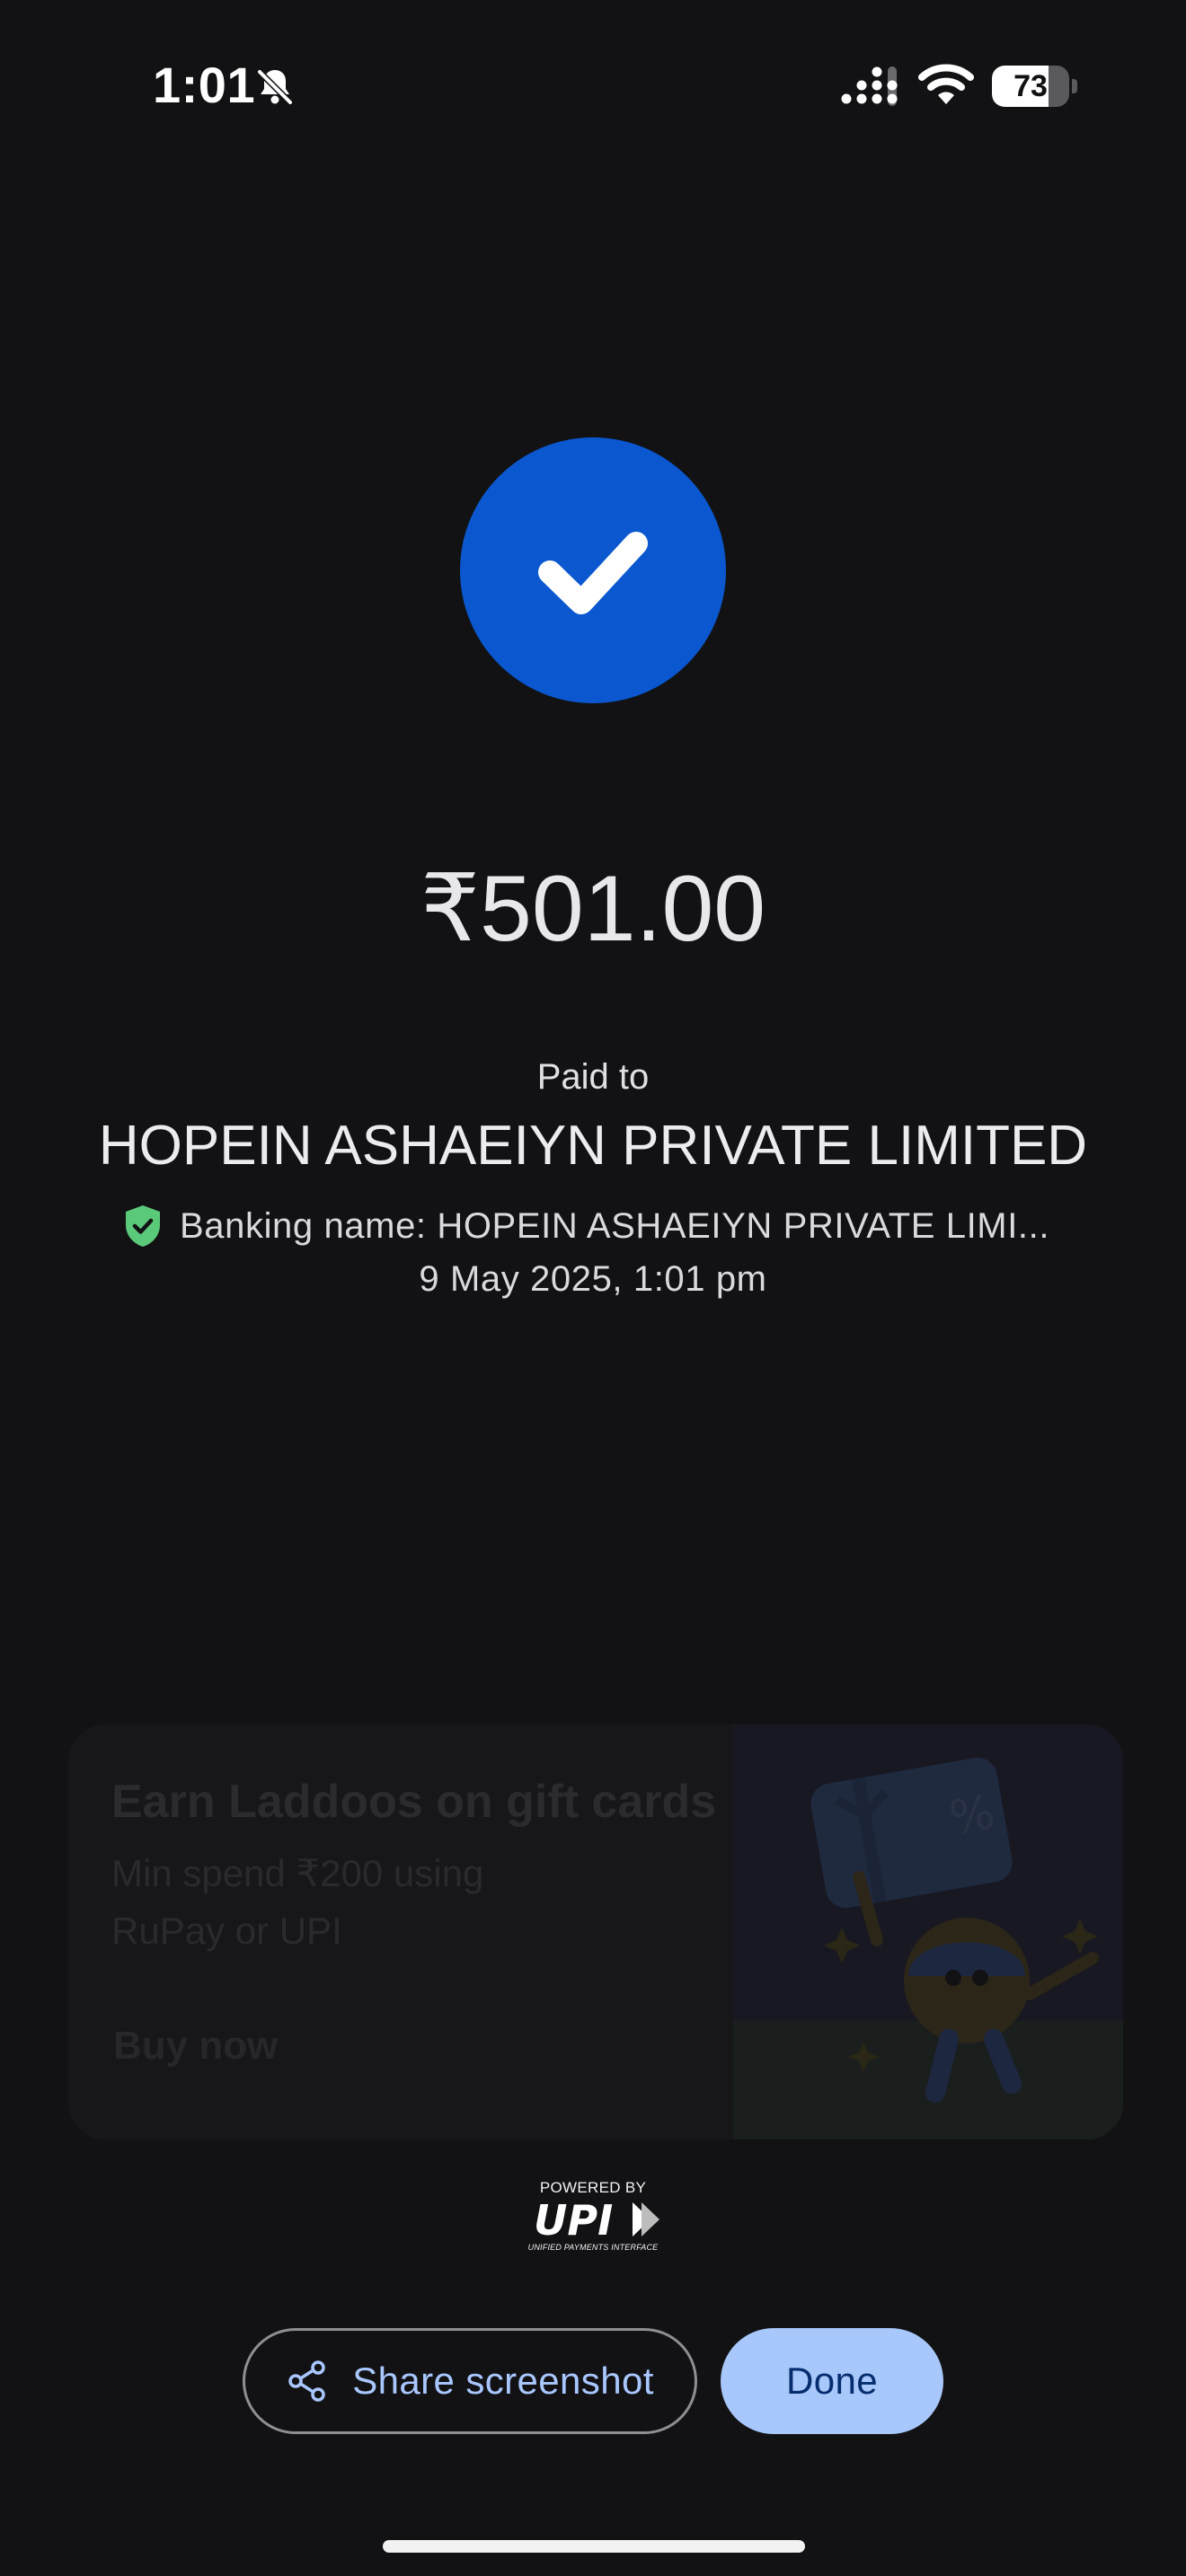 This screenshot has height=2576, width=1186. Describe the element at coordinates (593, 573) in the screenshot. I see `check-icon` at that location.